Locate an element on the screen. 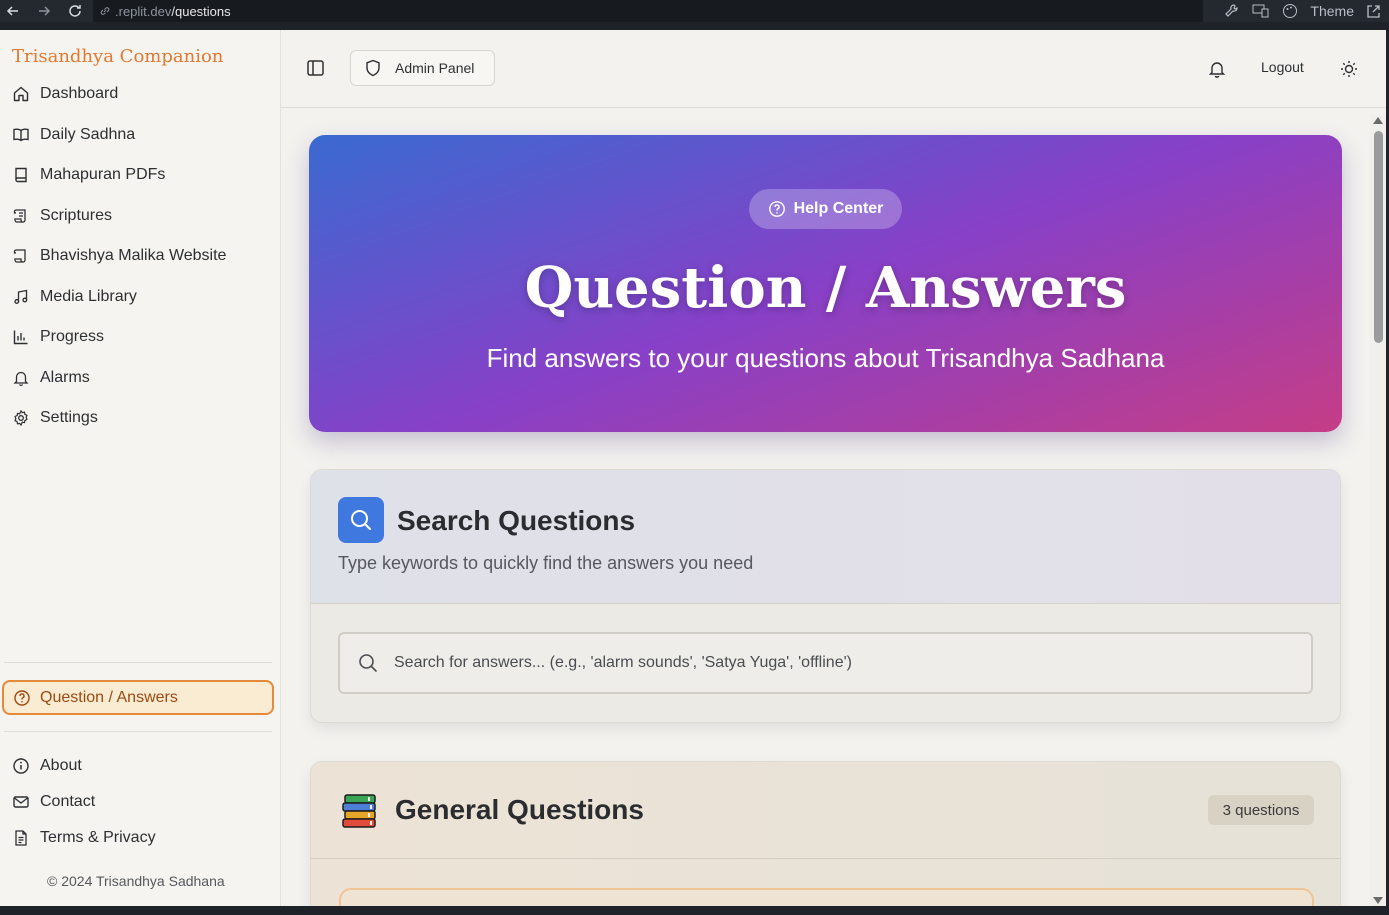 The height and width of the screenshot is (915, 1389). sidebar-item-label: Contact is located at coordinates (68, 801).